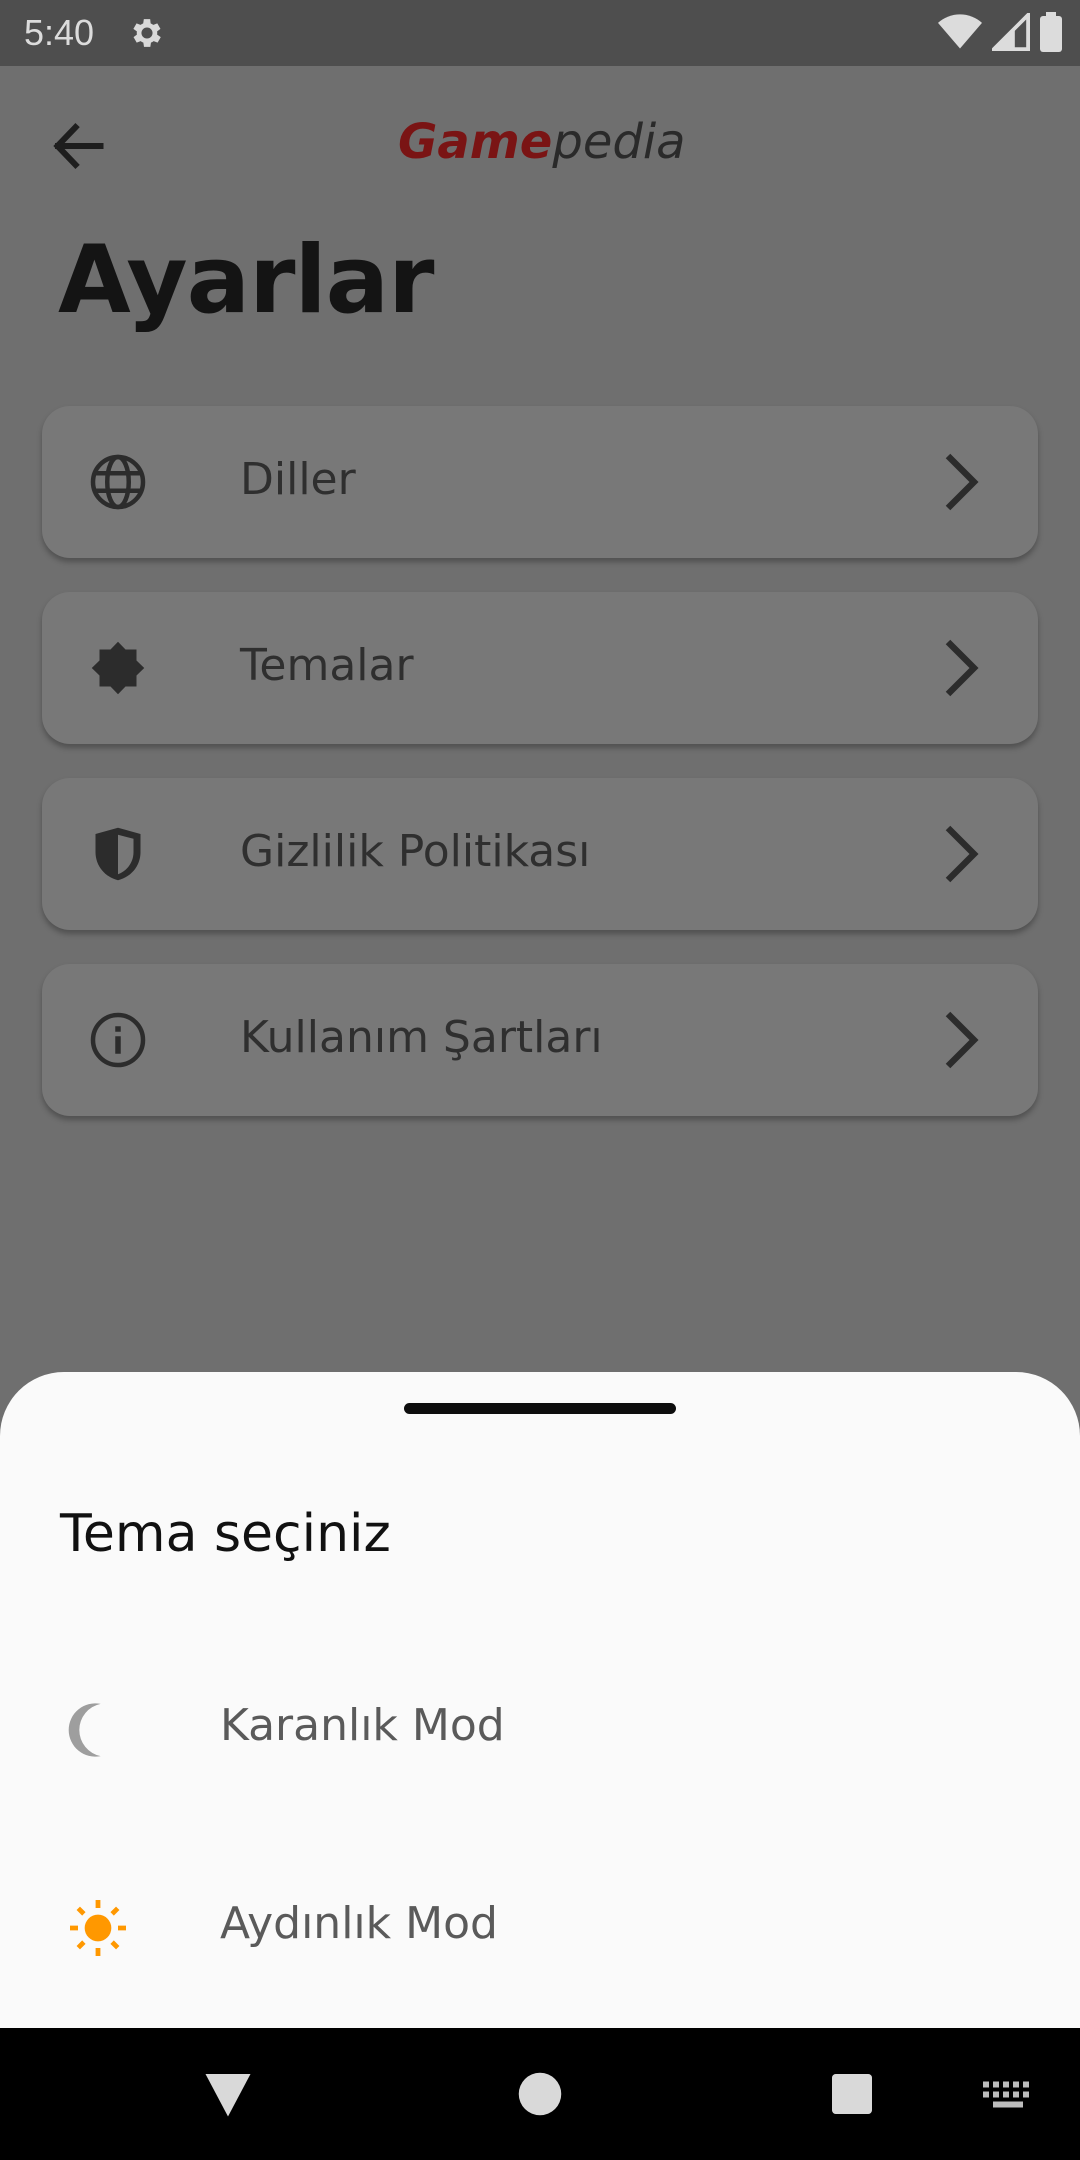 The image size is (1080, 2160). I want to click on option-label: Aydınlık Mod, so click(359, 1923).